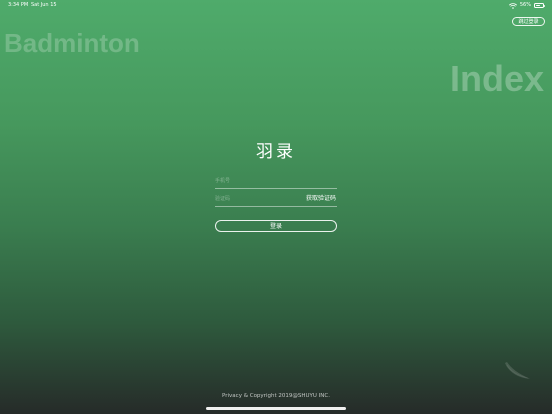  What do you see at coordinates (276, 5) in the screenshot?
I see `status-bar: 3:34 PM Sat Jun 15 56%` at bounding box center [276, 5].